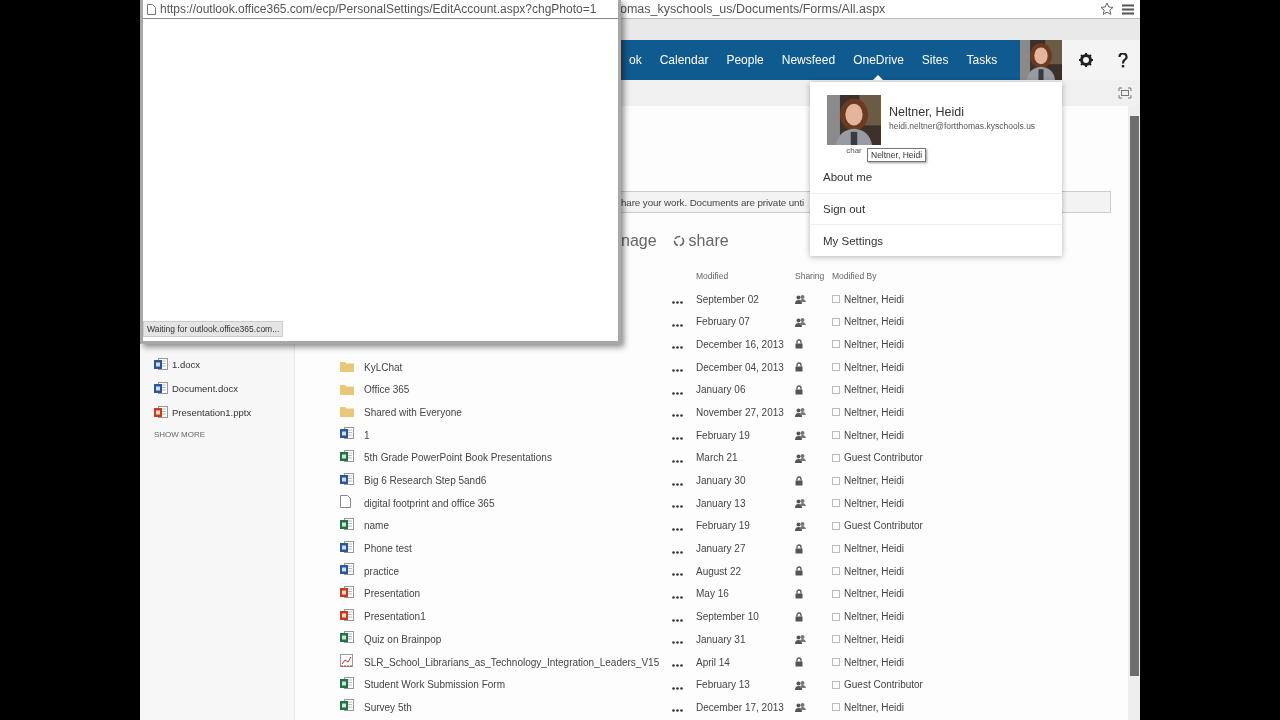 This screenshot has height=720, width=1280. I want to click on star-icon, so click(1107, 9).